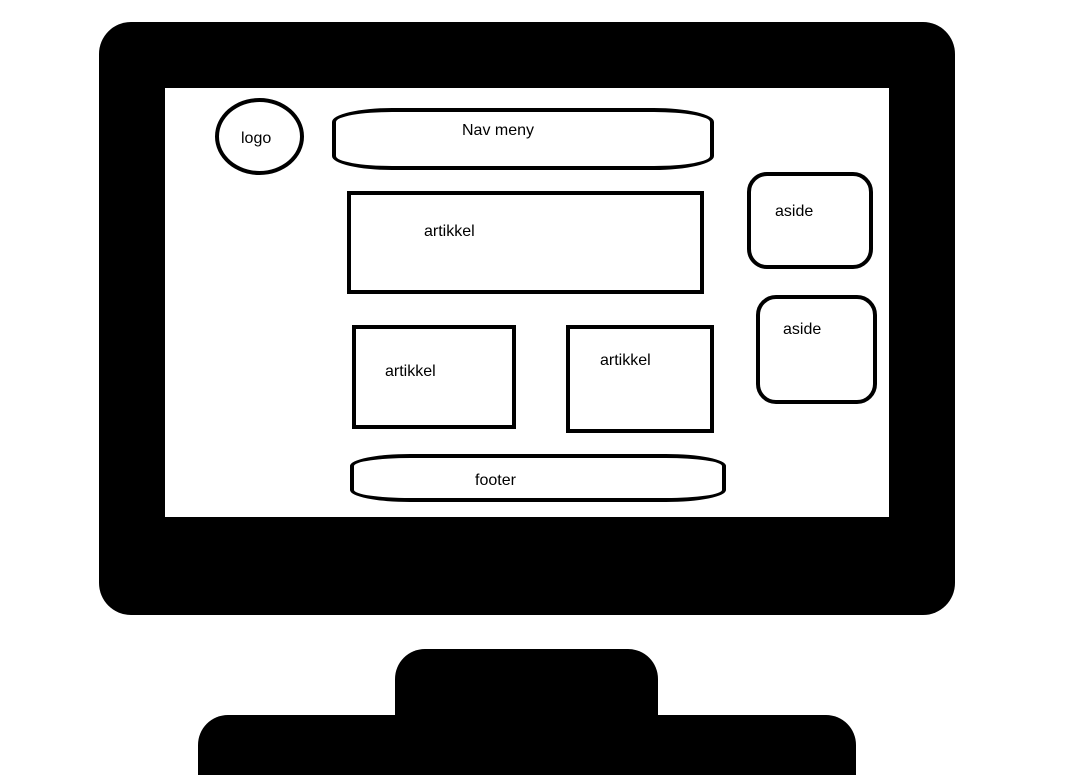 This screenshot has height=775, width=1085. Describe the element at coordinates (527, 745) in the screenshot. I see `monitor-stand-base` at that location.